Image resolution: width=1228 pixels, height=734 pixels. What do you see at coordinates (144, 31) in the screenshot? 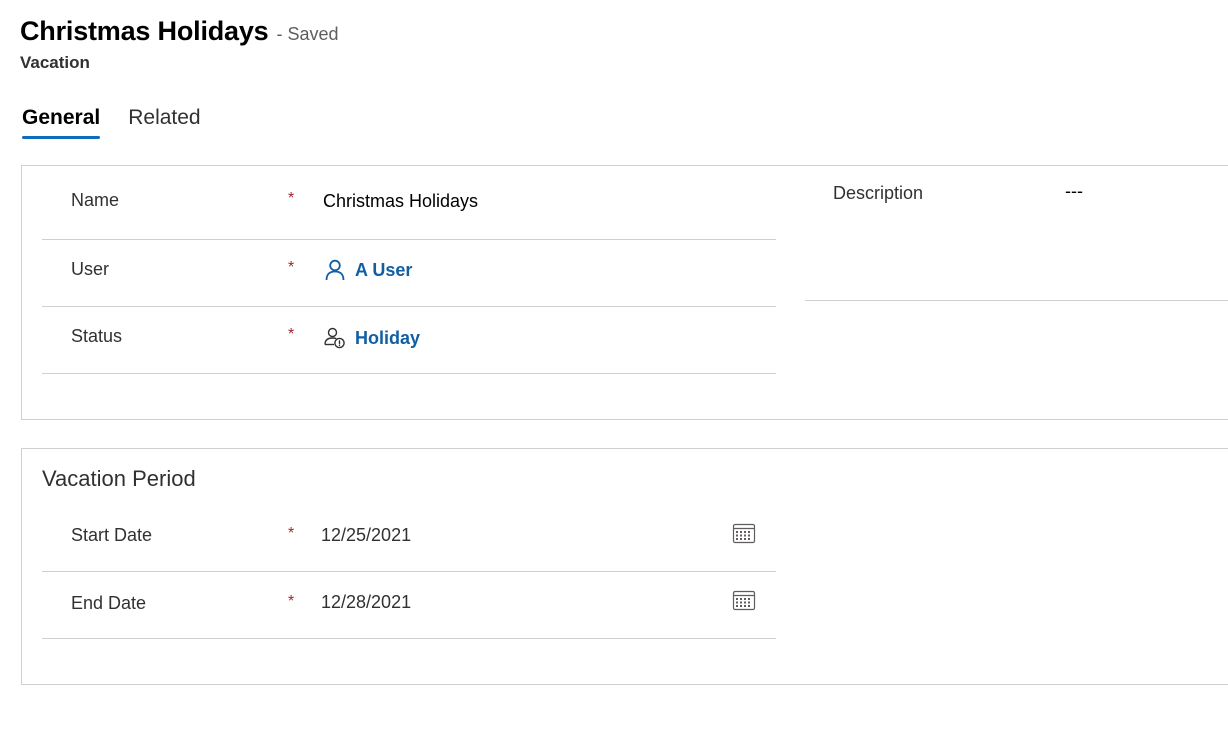
I see `record-title: Christmas Holidays` at bounding box center [144, 31].